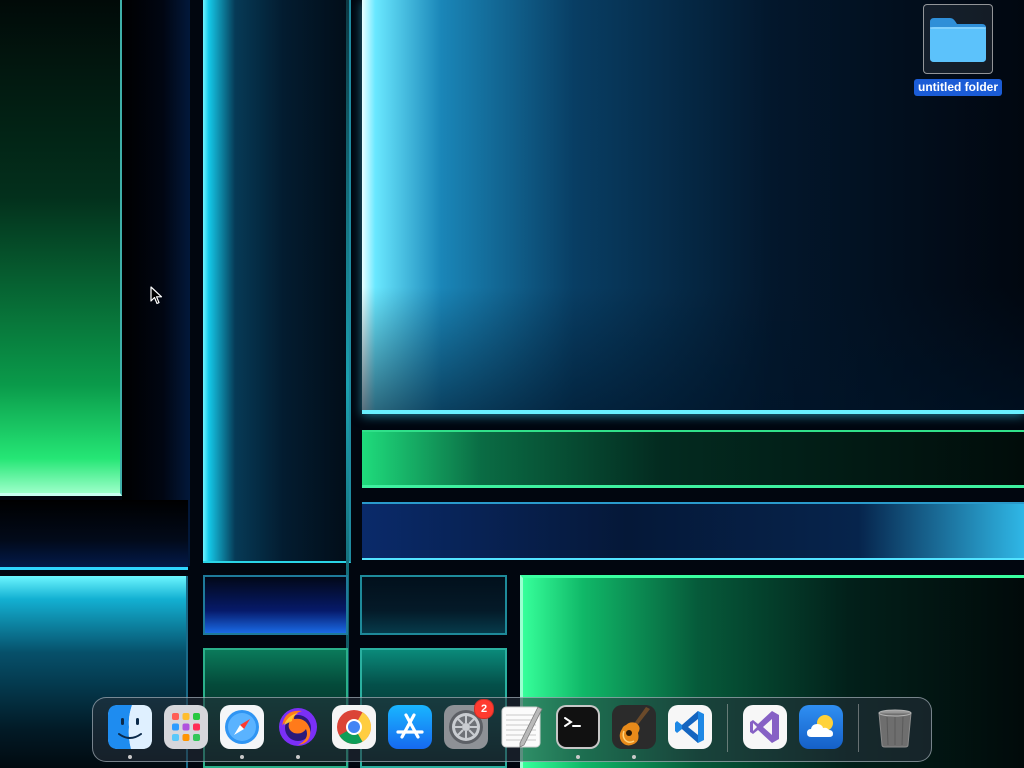 The height and width of the screenshot is (768, 1024). I want to click on vscode-icon, so click(690, 726).